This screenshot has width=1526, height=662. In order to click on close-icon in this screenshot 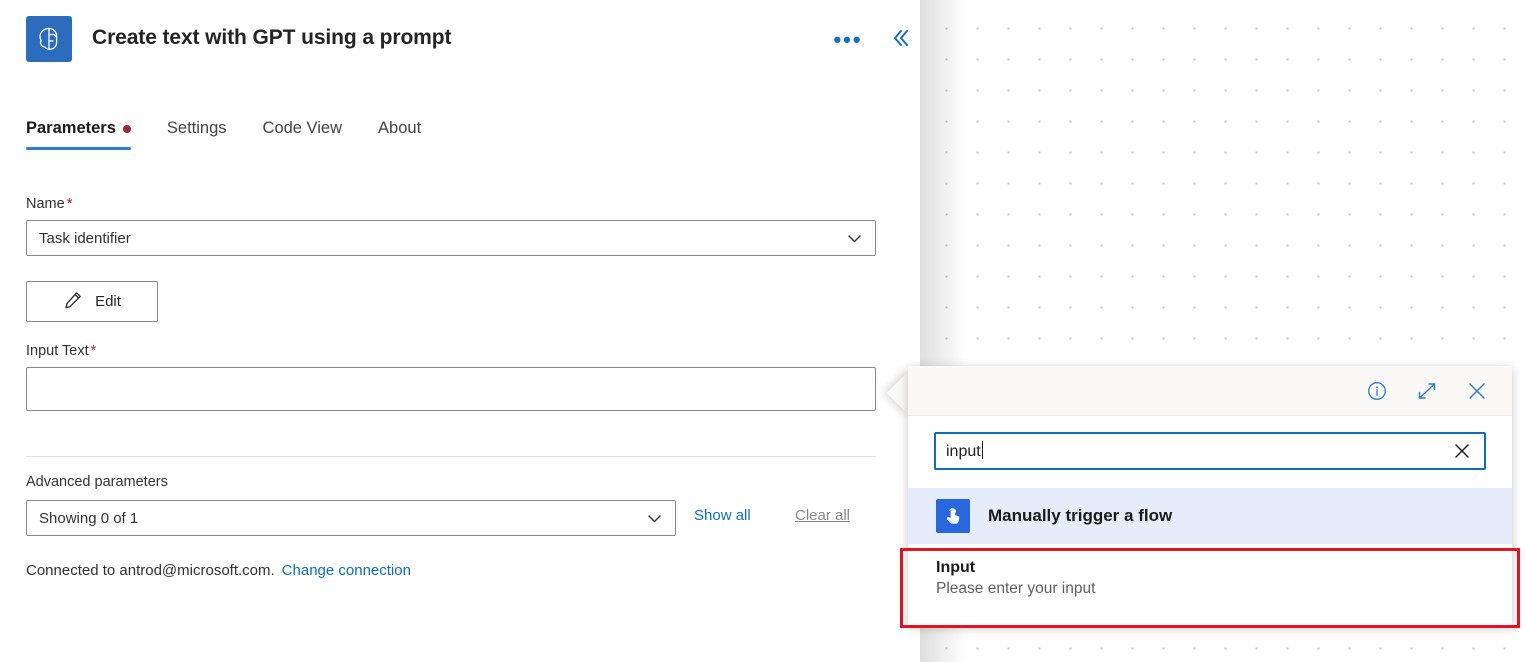, I will do `click(1477, 391)`.